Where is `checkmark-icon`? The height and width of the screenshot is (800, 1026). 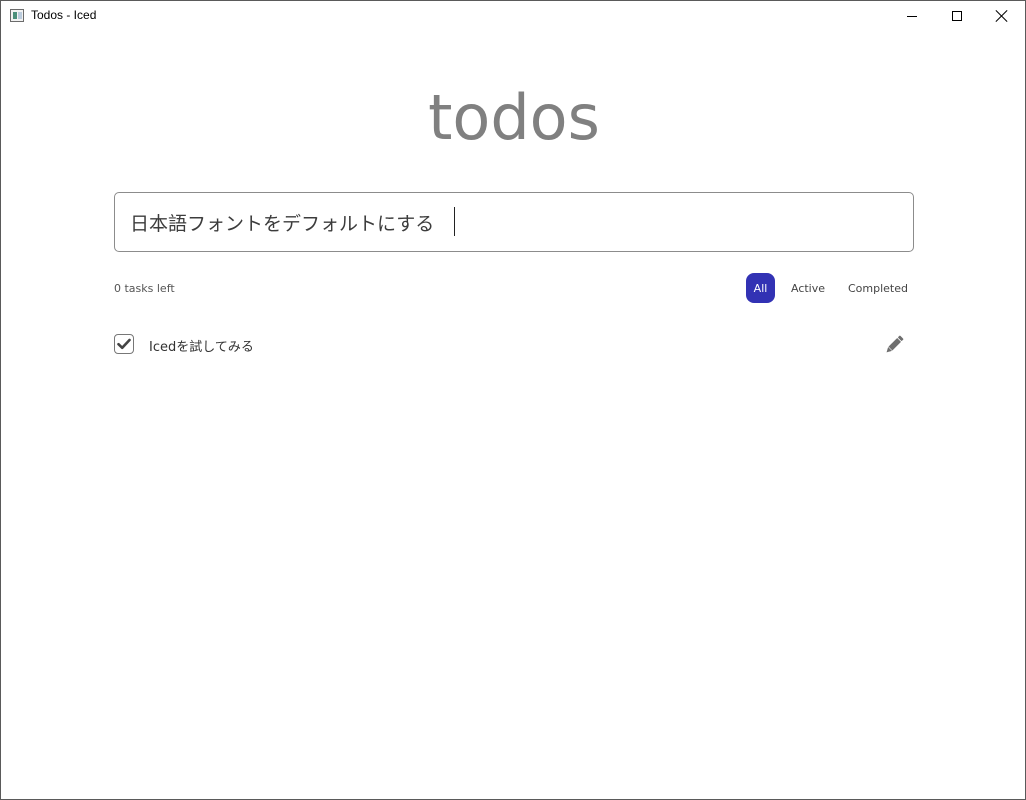
checkmark-icon is located at coordinates (124, 344).